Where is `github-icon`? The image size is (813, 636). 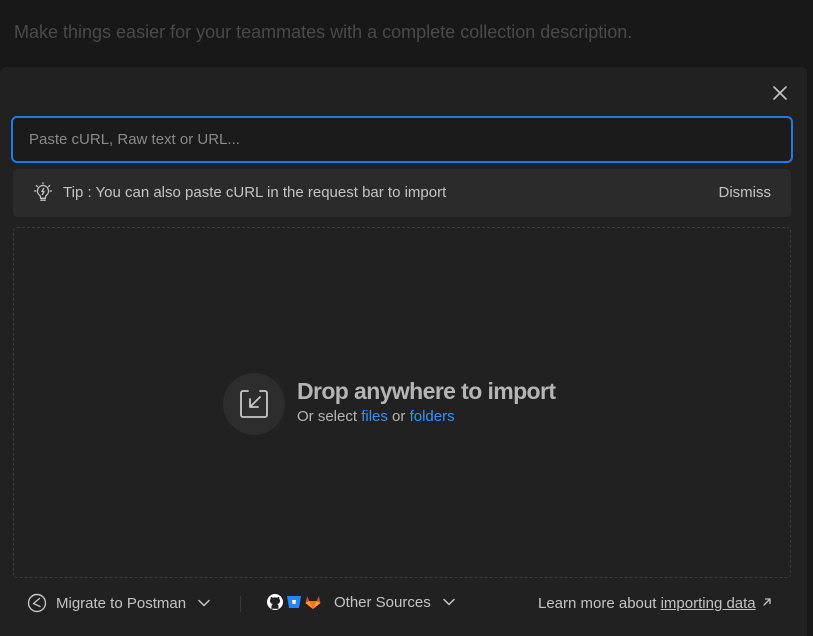 github-icon is located at coordinates (275, 602).